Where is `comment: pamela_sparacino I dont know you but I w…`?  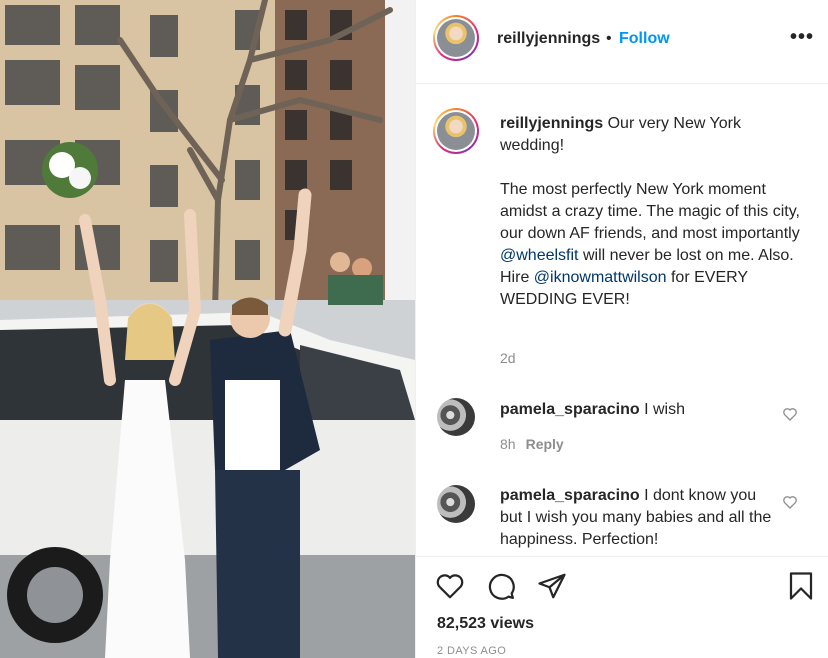 comment: pamela_sparacino I dont know you but I w… is located at coordinates (639, 518).